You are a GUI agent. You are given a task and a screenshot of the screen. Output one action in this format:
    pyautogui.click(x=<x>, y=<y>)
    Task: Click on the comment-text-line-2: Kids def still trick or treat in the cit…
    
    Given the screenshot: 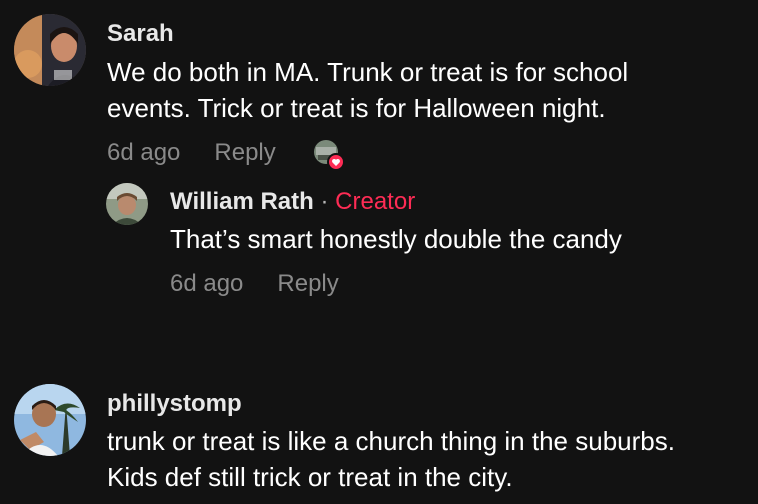 What is the action you would take?
    pyautogui.click(x=310, y=477)
    